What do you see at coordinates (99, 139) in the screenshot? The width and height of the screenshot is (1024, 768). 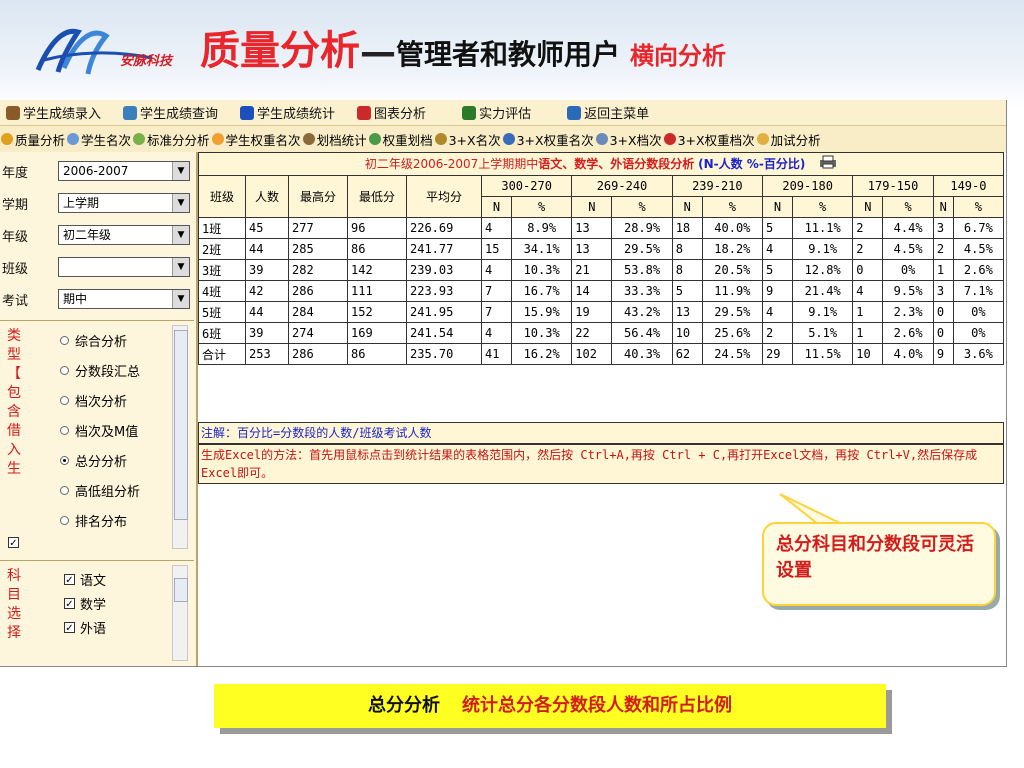 I see `toolbar-item-1: 学生名次` at bounding box center [99, 139].